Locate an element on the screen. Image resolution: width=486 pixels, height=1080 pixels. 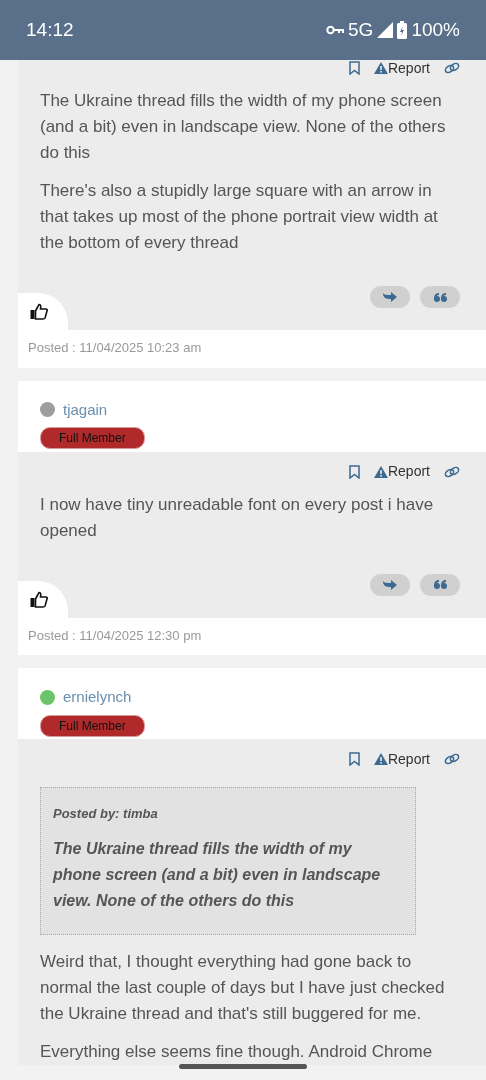
network-type: 5G is located at coordinates (361, 29).